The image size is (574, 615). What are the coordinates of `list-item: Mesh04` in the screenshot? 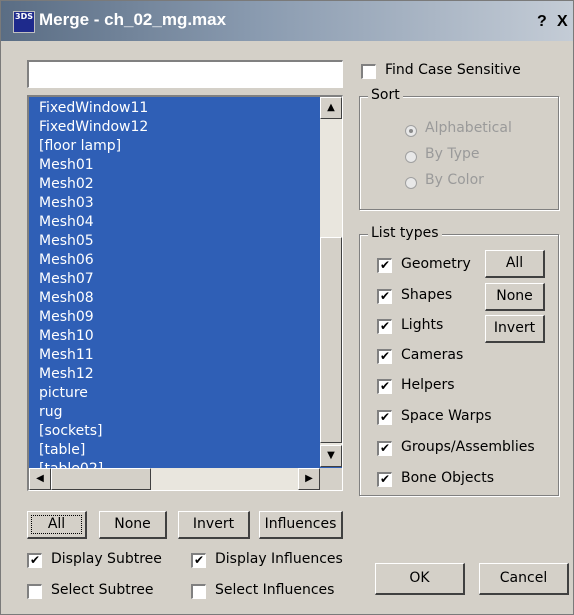 It's located at (179, 222).